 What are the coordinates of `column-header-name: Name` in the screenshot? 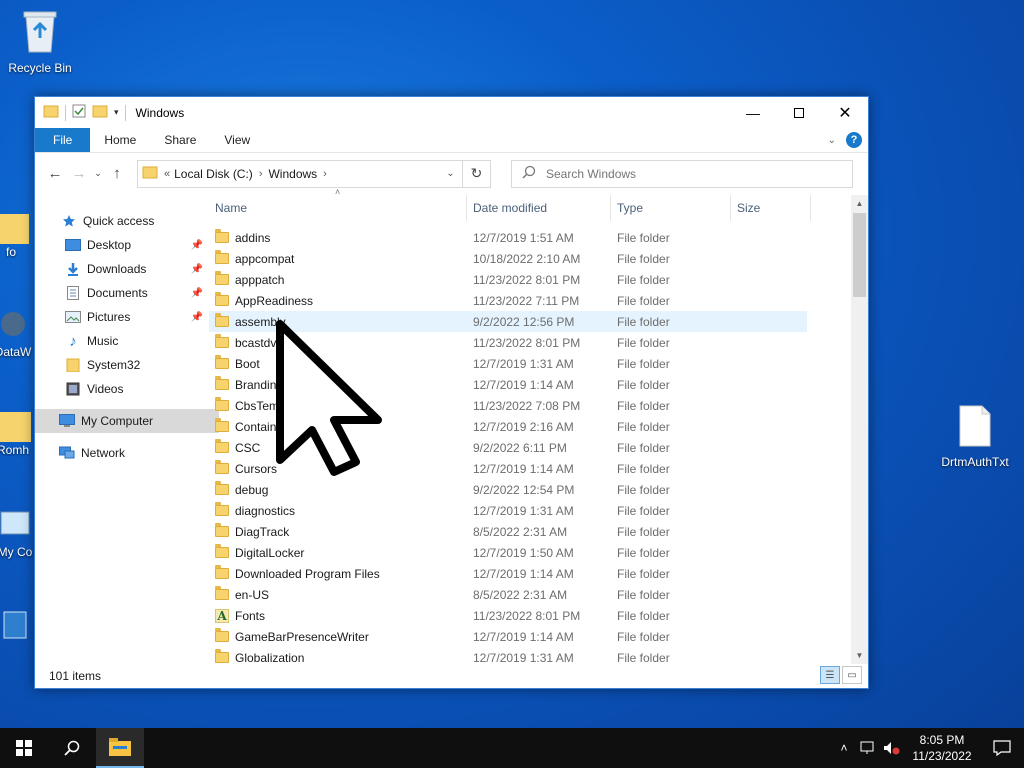 It's located at (338, 208).